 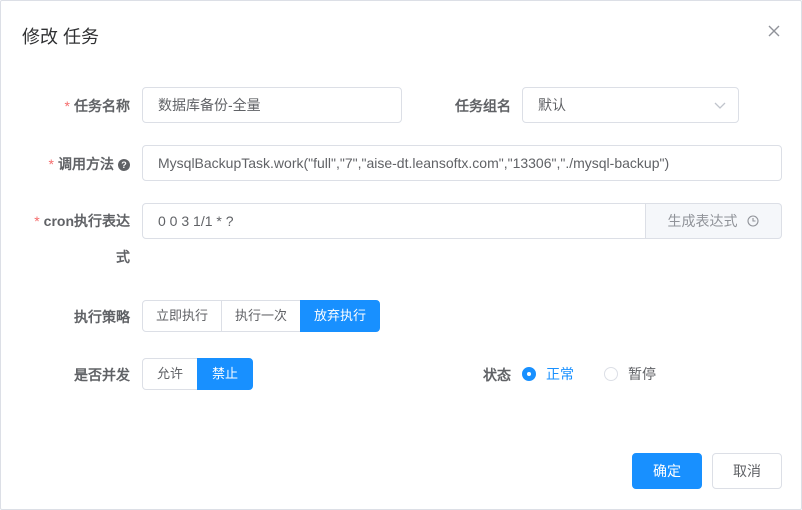 I want to click on status-radio-paused: 暂停, so click(x=630, y=374).